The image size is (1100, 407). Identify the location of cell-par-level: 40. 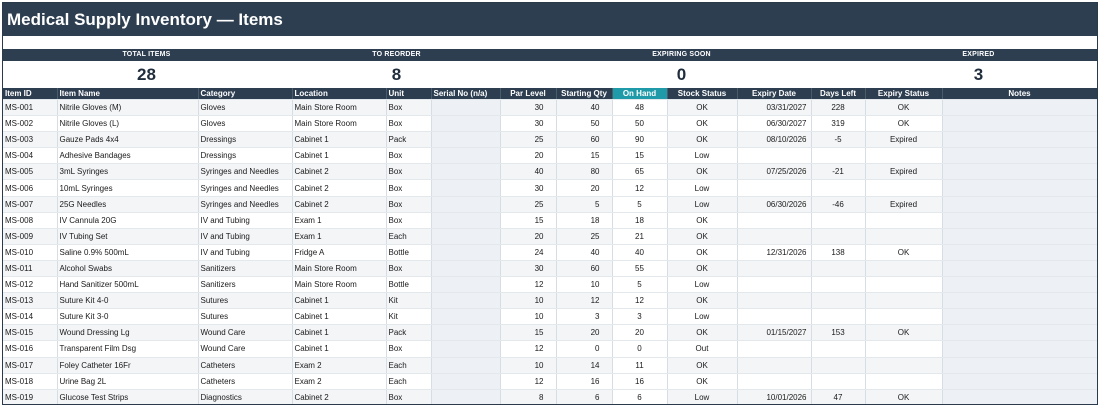
(528, 172).